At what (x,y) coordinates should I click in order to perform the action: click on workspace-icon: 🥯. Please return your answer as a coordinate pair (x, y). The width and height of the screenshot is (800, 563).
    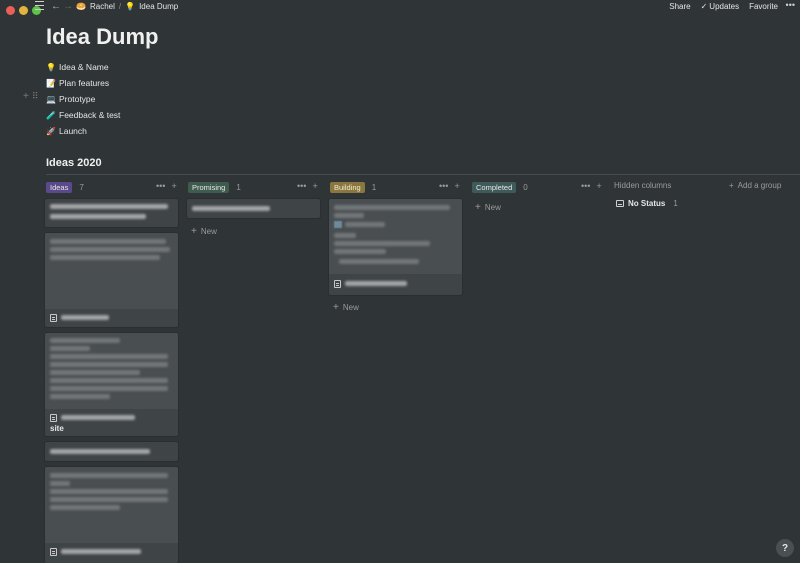
    Looking at the image, I should click on (81, 6).